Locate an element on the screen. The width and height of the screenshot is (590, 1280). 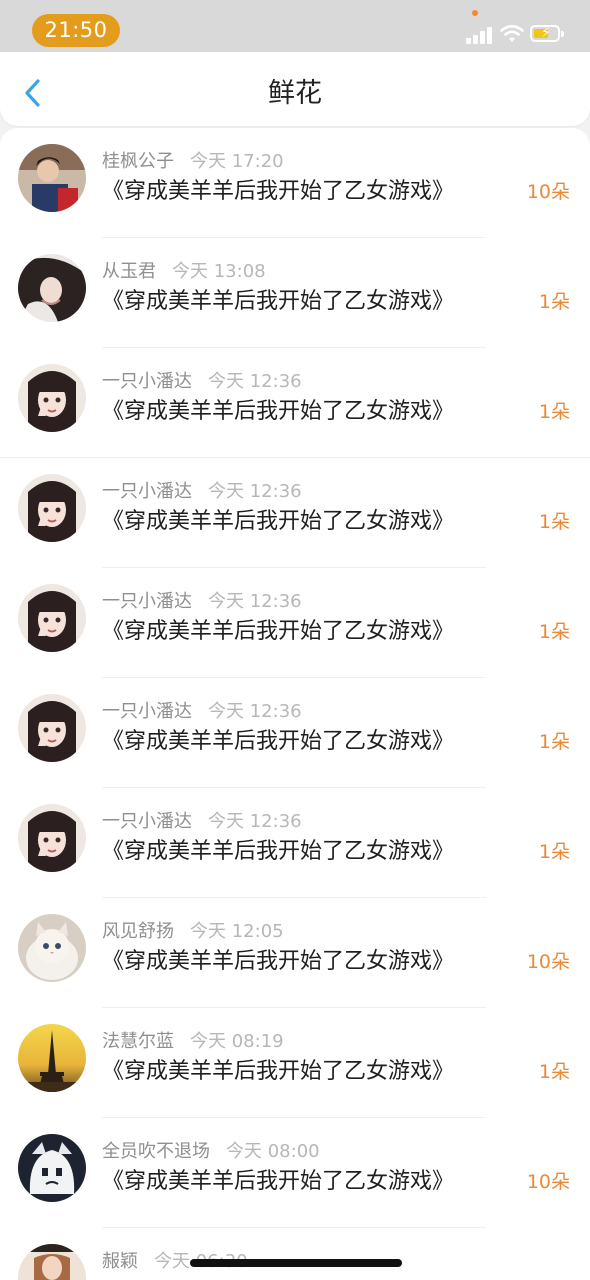
page-title: 鲜花 is located at coordinates (295, 93).